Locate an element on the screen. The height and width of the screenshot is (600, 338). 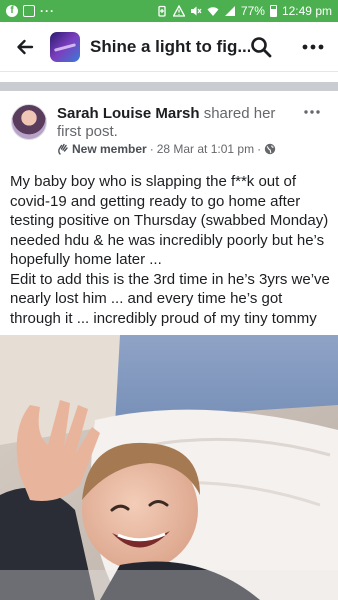
status-bar: f ··· 77% 12:49 pm is located at coordinates (169, 11).